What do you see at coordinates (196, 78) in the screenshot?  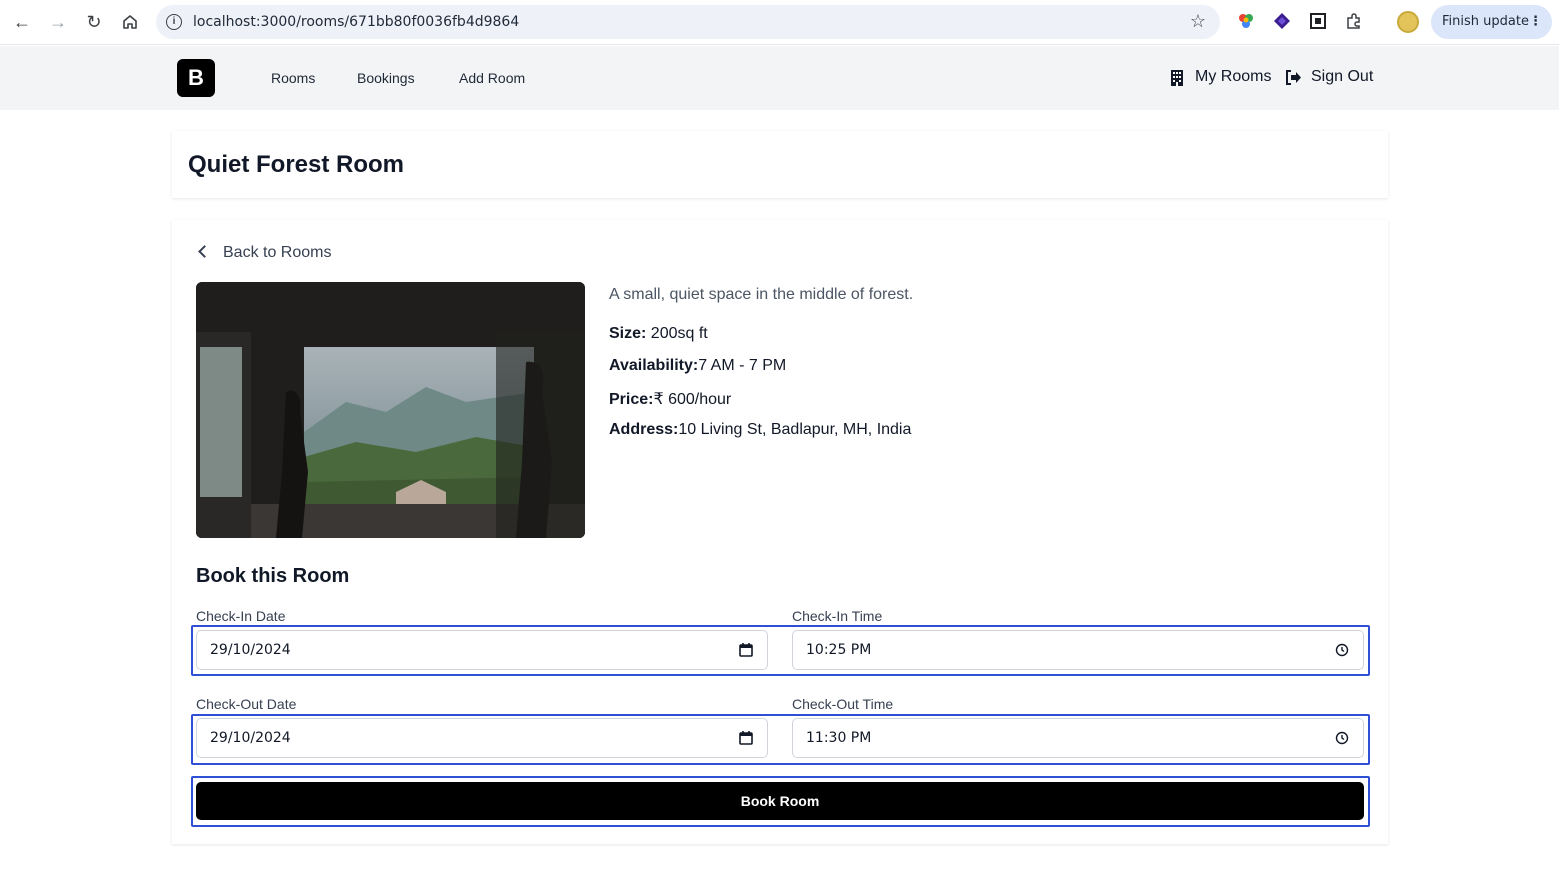 I see `brand-logo: B` at bounding box center [196, 78].